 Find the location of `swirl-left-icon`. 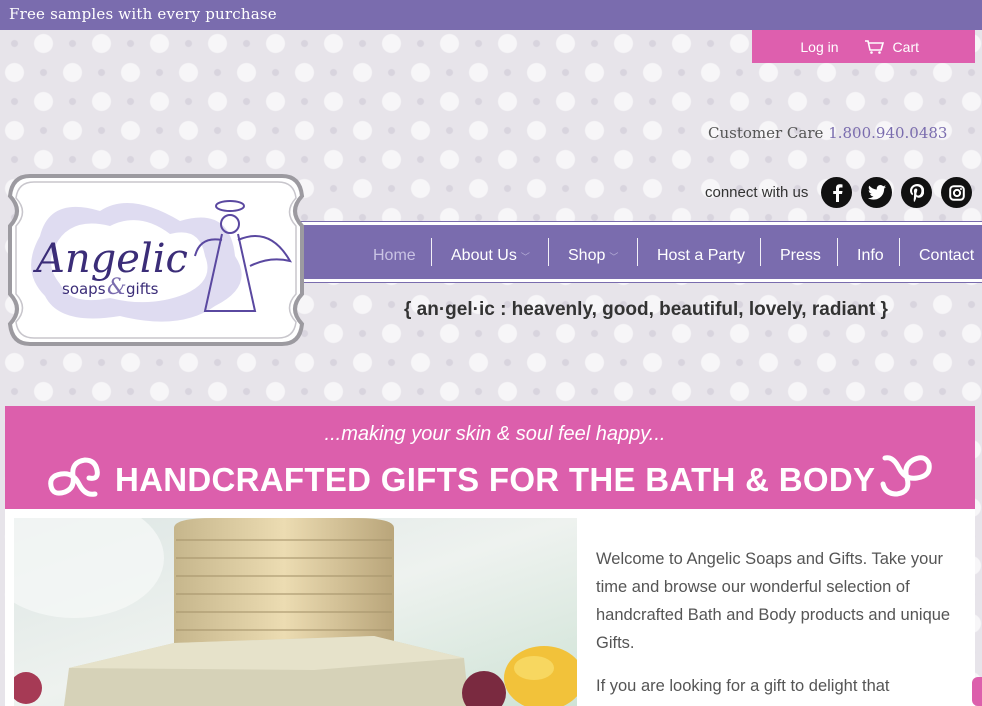

swirl-left-icon is located at coordinates (74, 477).